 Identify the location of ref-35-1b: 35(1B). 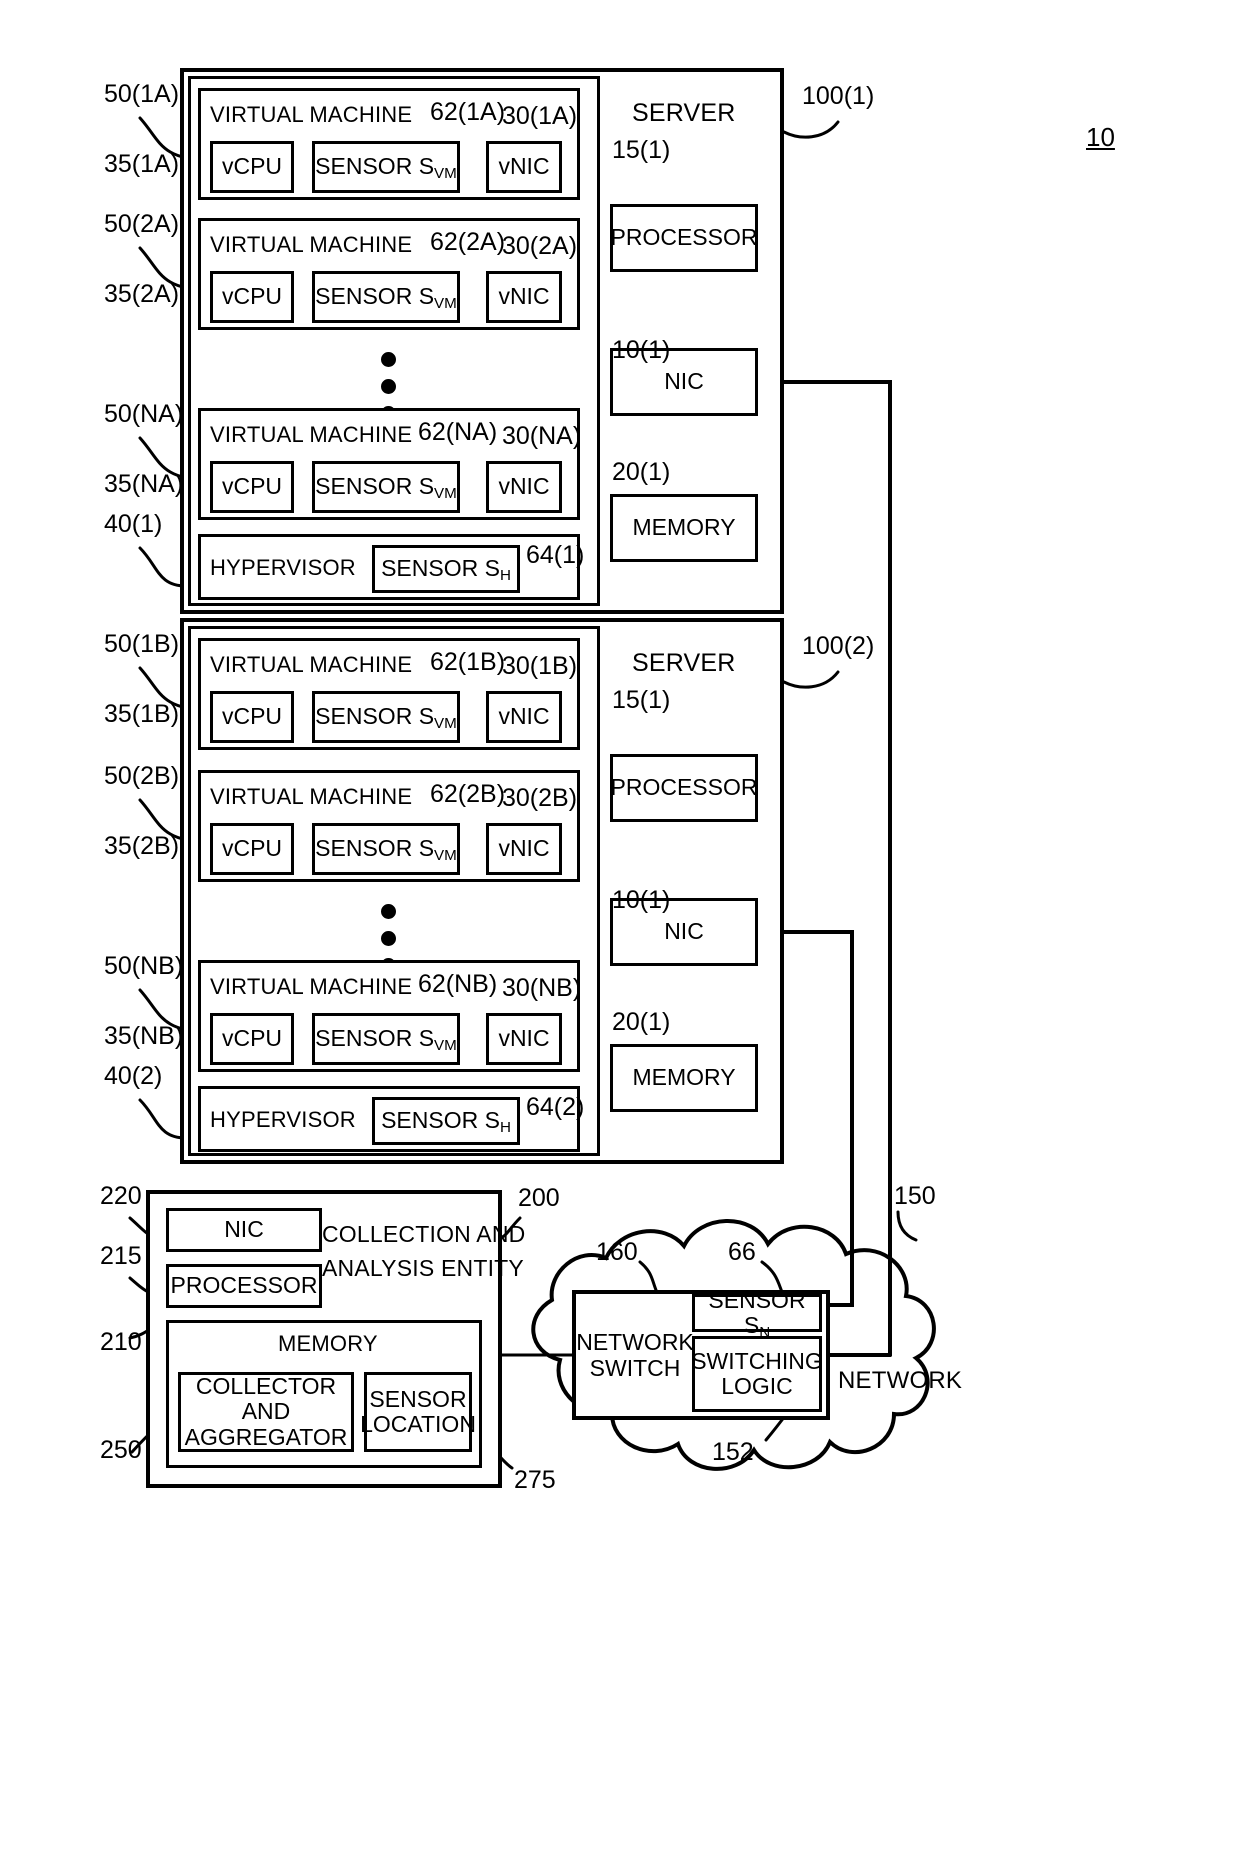
(142, 714).